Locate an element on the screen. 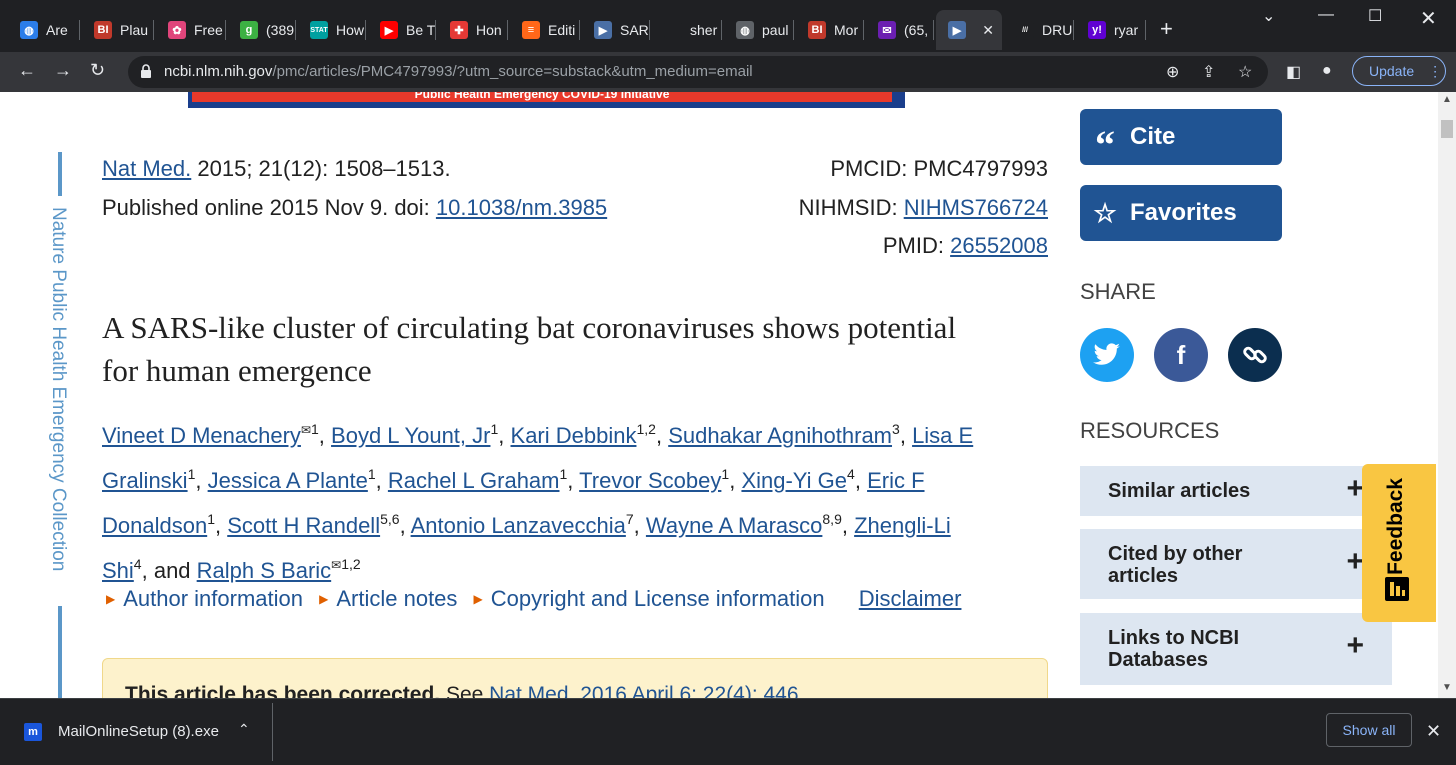  affiliation-sup: 3 is located at coordinates (896, 429).